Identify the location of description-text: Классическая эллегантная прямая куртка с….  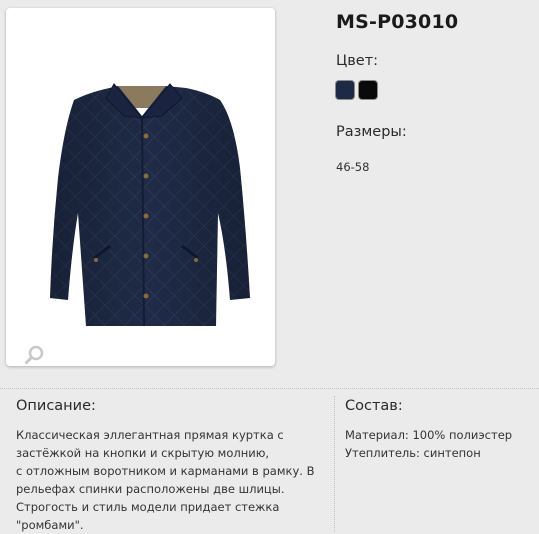
(166, 480).